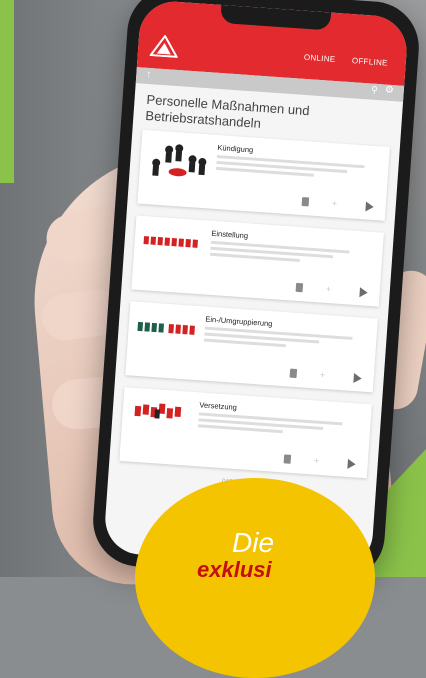 This screenshot has width=426, height=678. What do you see at coordinates (235, 148) in the screenshot?
I see `card-title: Kündigung` at bounding box center [235, 148].